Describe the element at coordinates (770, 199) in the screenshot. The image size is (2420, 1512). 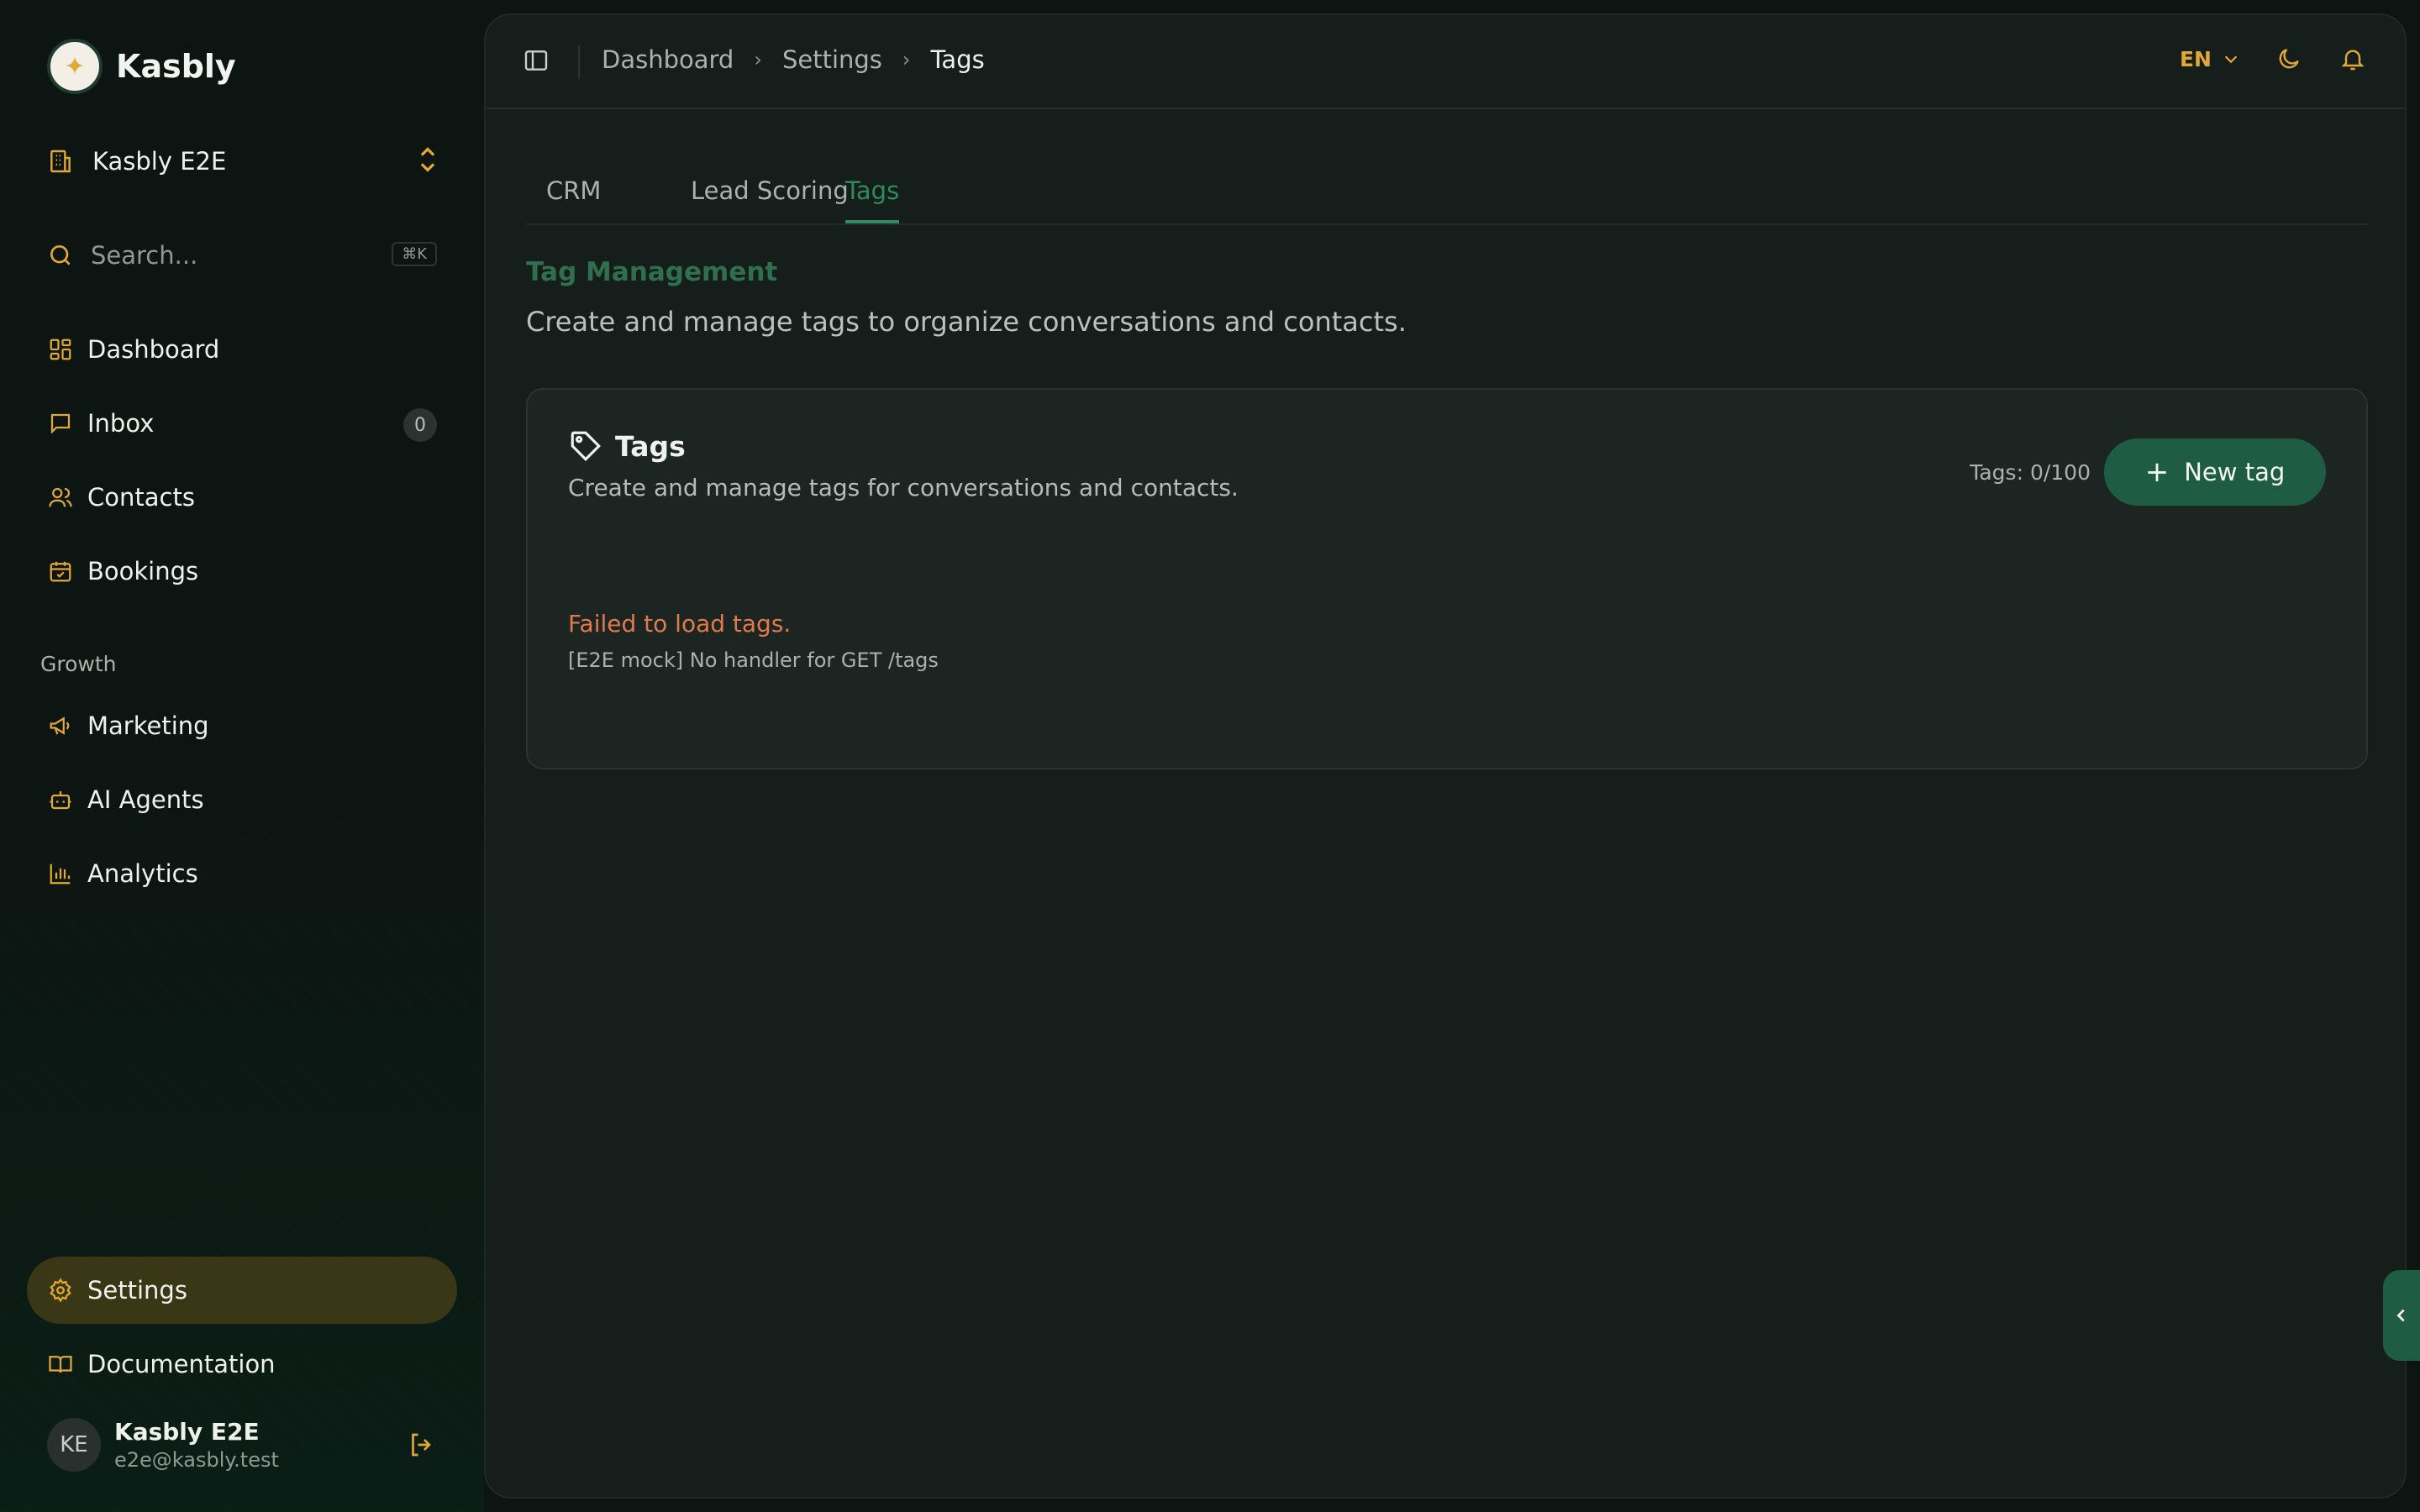
I see `tab-lead-scoring: Lead Scoring` at that location.